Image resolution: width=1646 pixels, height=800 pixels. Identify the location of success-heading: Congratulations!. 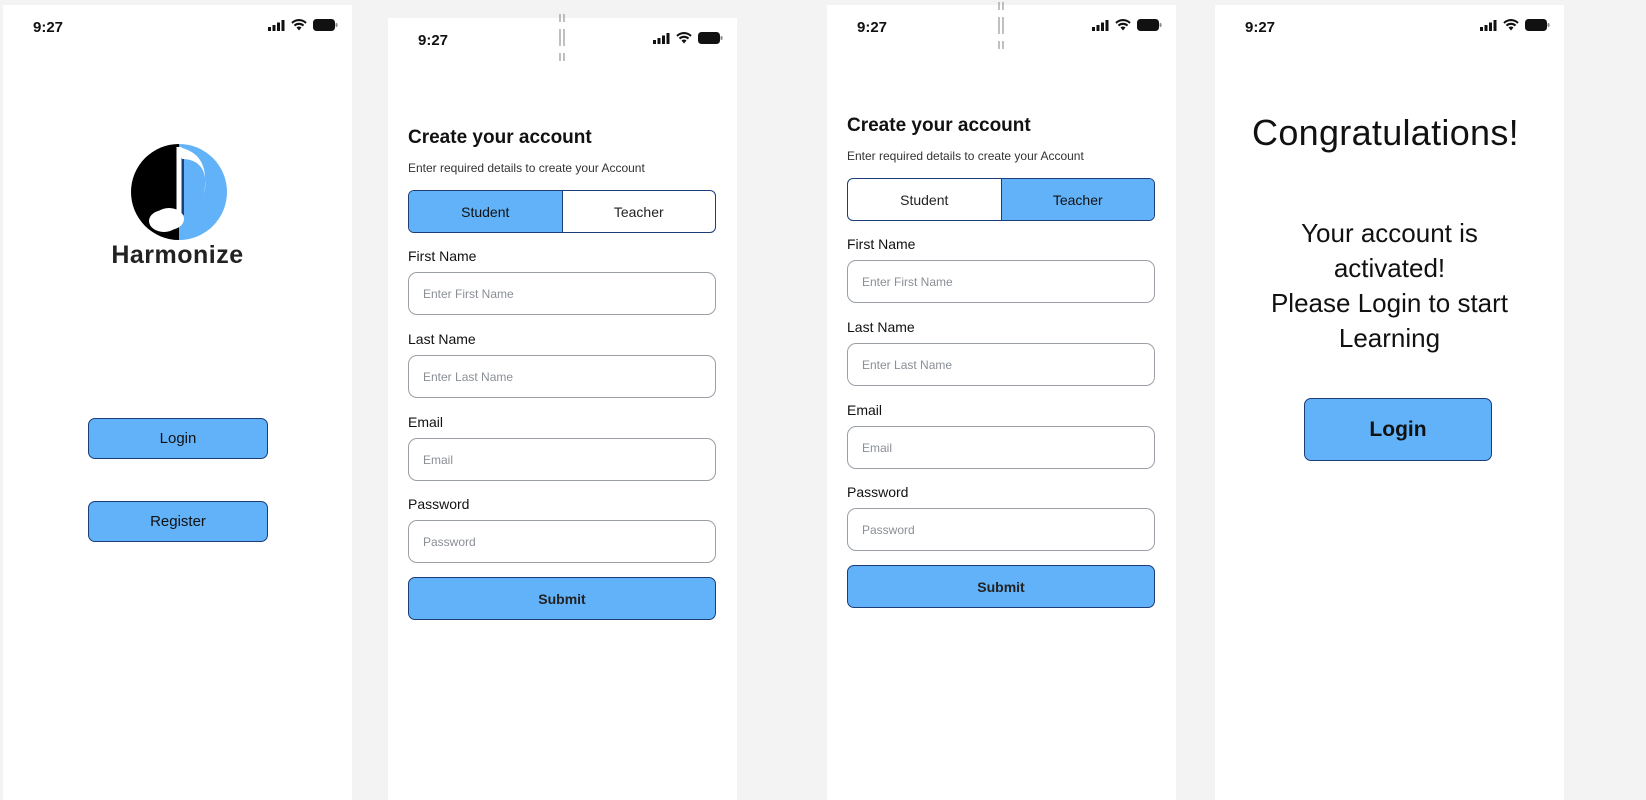
(1385, 132).